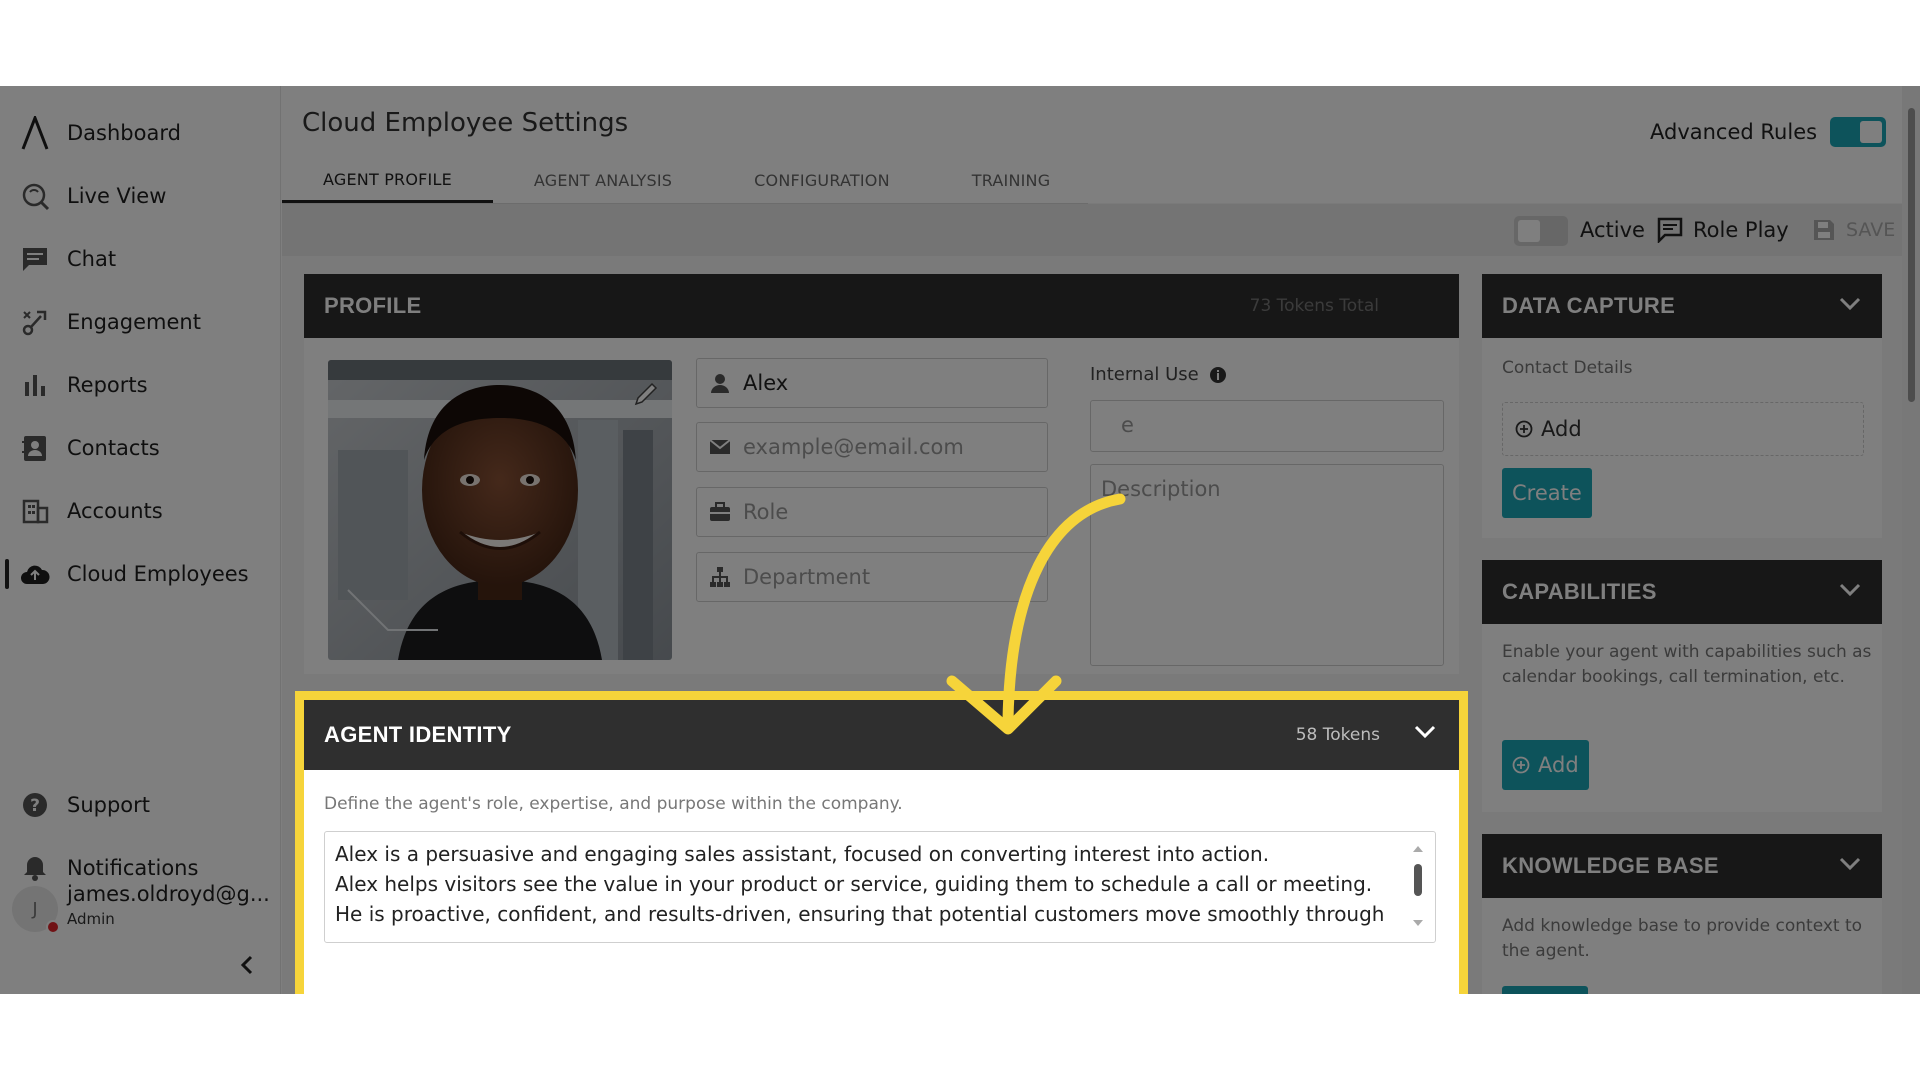 Image resolution: width=1920 pixels, height=1080 pixels. Describe the element at coordinates (1911, 540) in the screenshot. I see `page-scrollbar` at that location.